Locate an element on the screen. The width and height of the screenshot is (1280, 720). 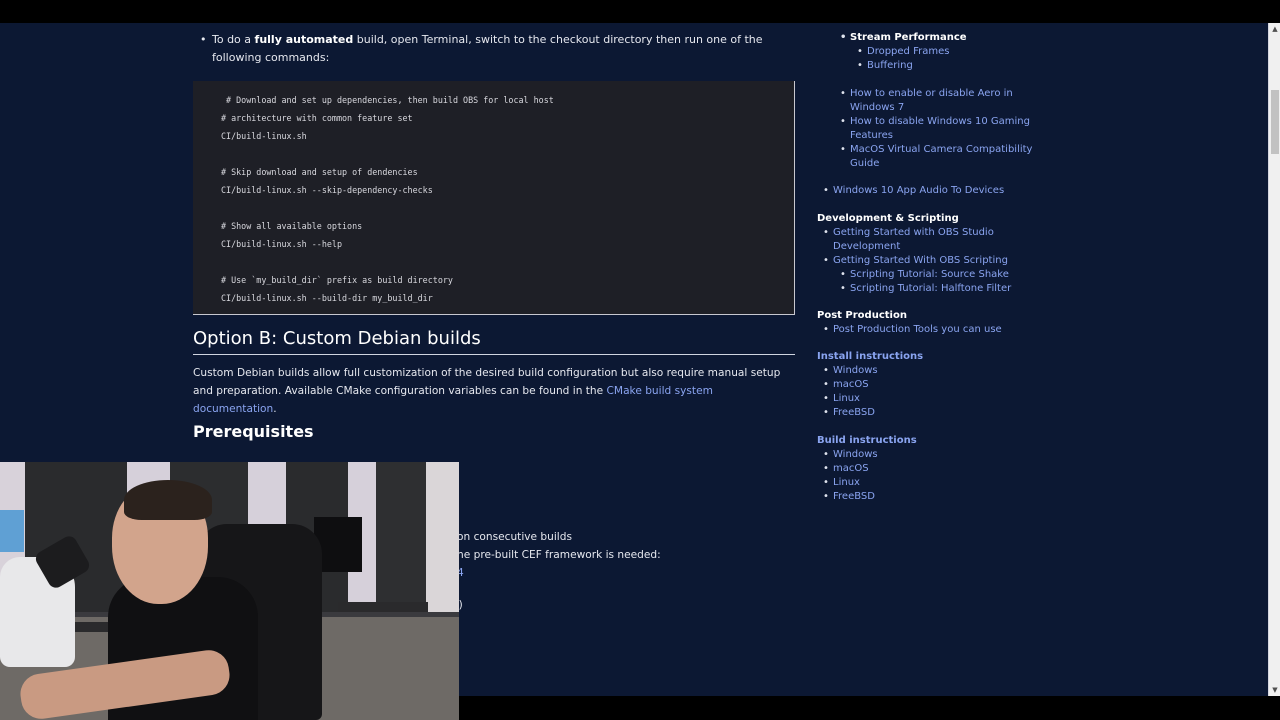
bullet-text-prefix: To do a is located at coordinates (233, 39).